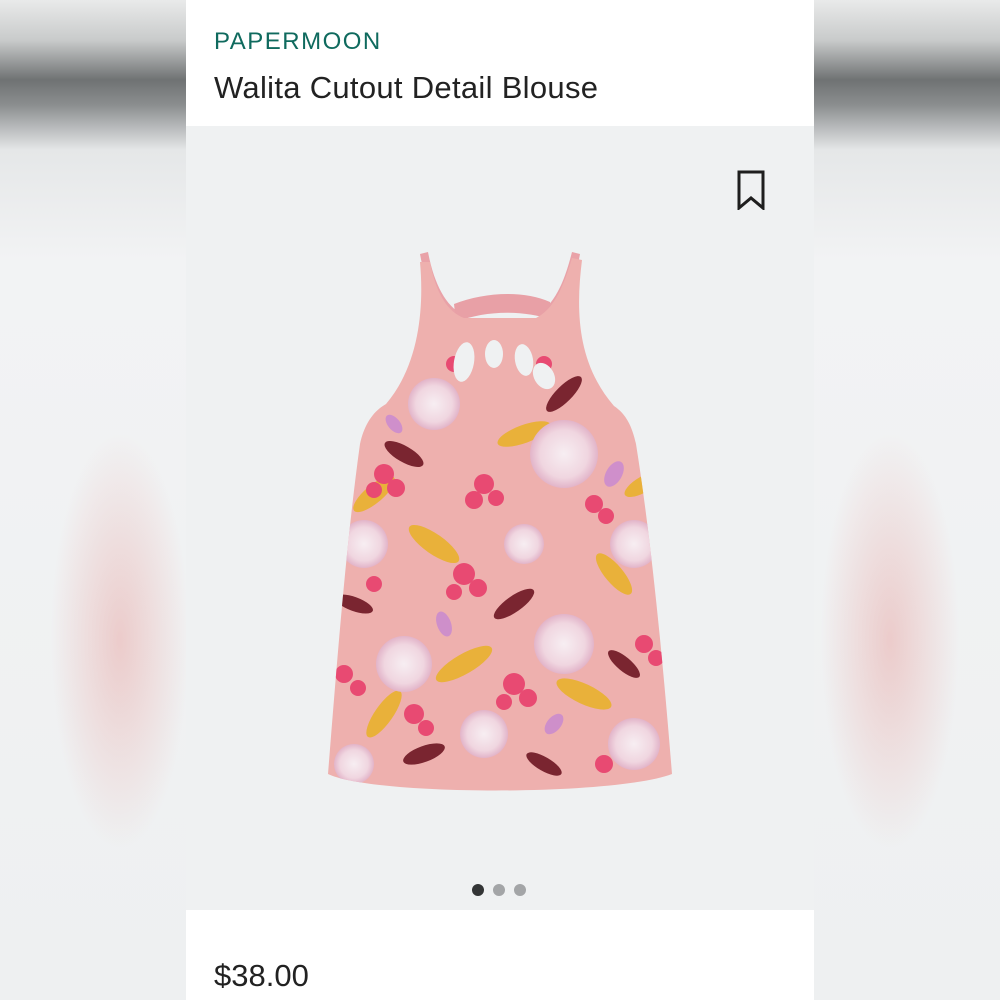 This screenshot has width=1000, height=1000. Describe the element at coordinates (751, 190) in the screenshot. I see `bookmark-icon` at that location.